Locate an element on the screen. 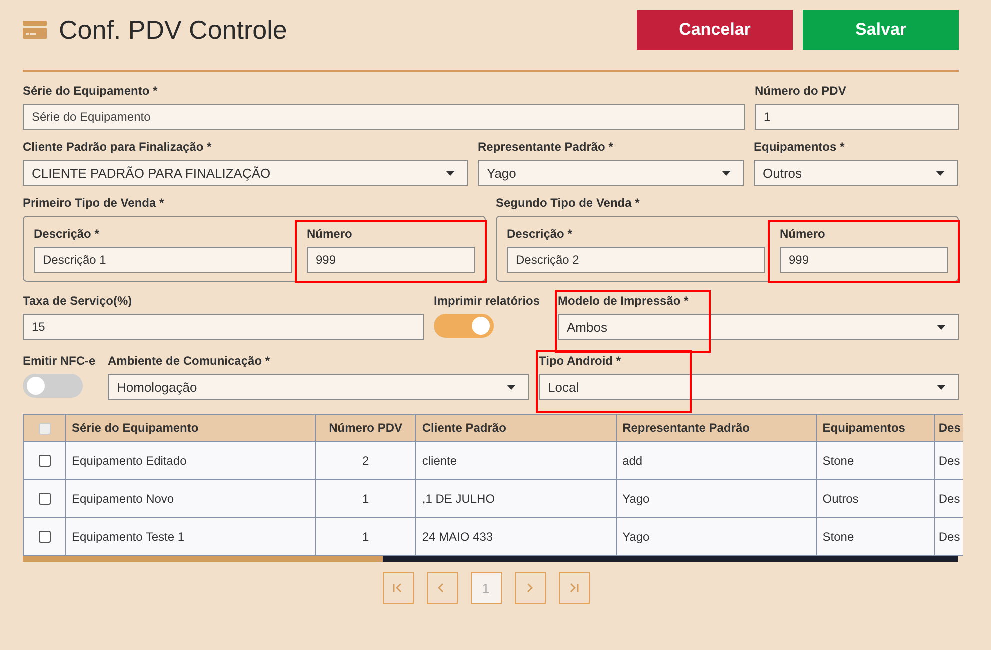 Image resolution: width=991 pixels, height=650 pixels. next-page-button is located at coordinates (530, 588).